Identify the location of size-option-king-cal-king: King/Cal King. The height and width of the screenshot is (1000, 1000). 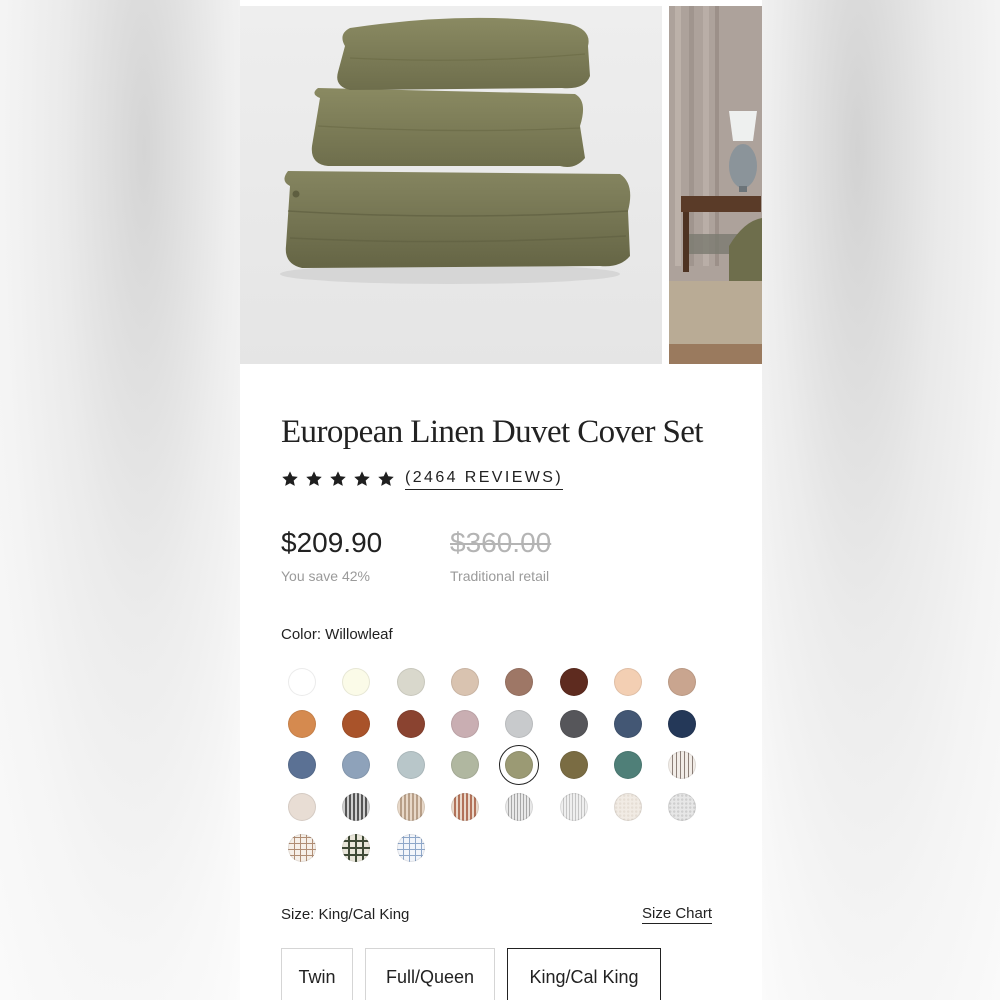
(584, 974).